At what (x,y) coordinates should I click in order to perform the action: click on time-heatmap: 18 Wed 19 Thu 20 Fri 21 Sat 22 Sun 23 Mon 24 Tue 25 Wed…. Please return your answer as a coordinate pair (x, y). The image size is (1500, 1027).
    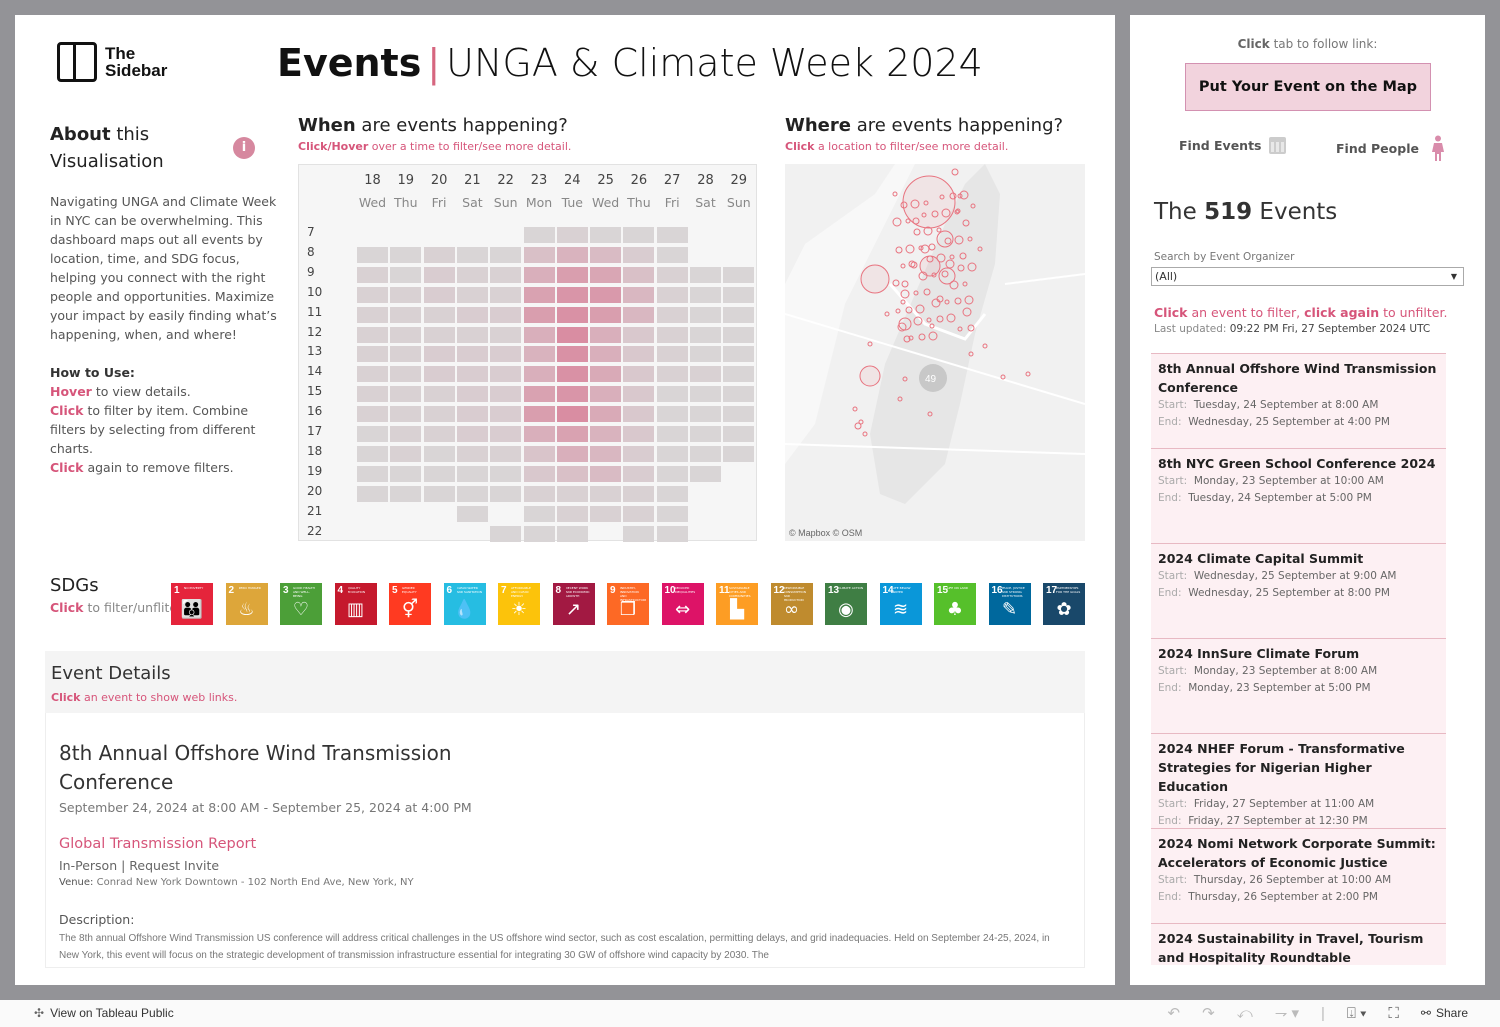
    Looking at the image, I should click on (527, 353).